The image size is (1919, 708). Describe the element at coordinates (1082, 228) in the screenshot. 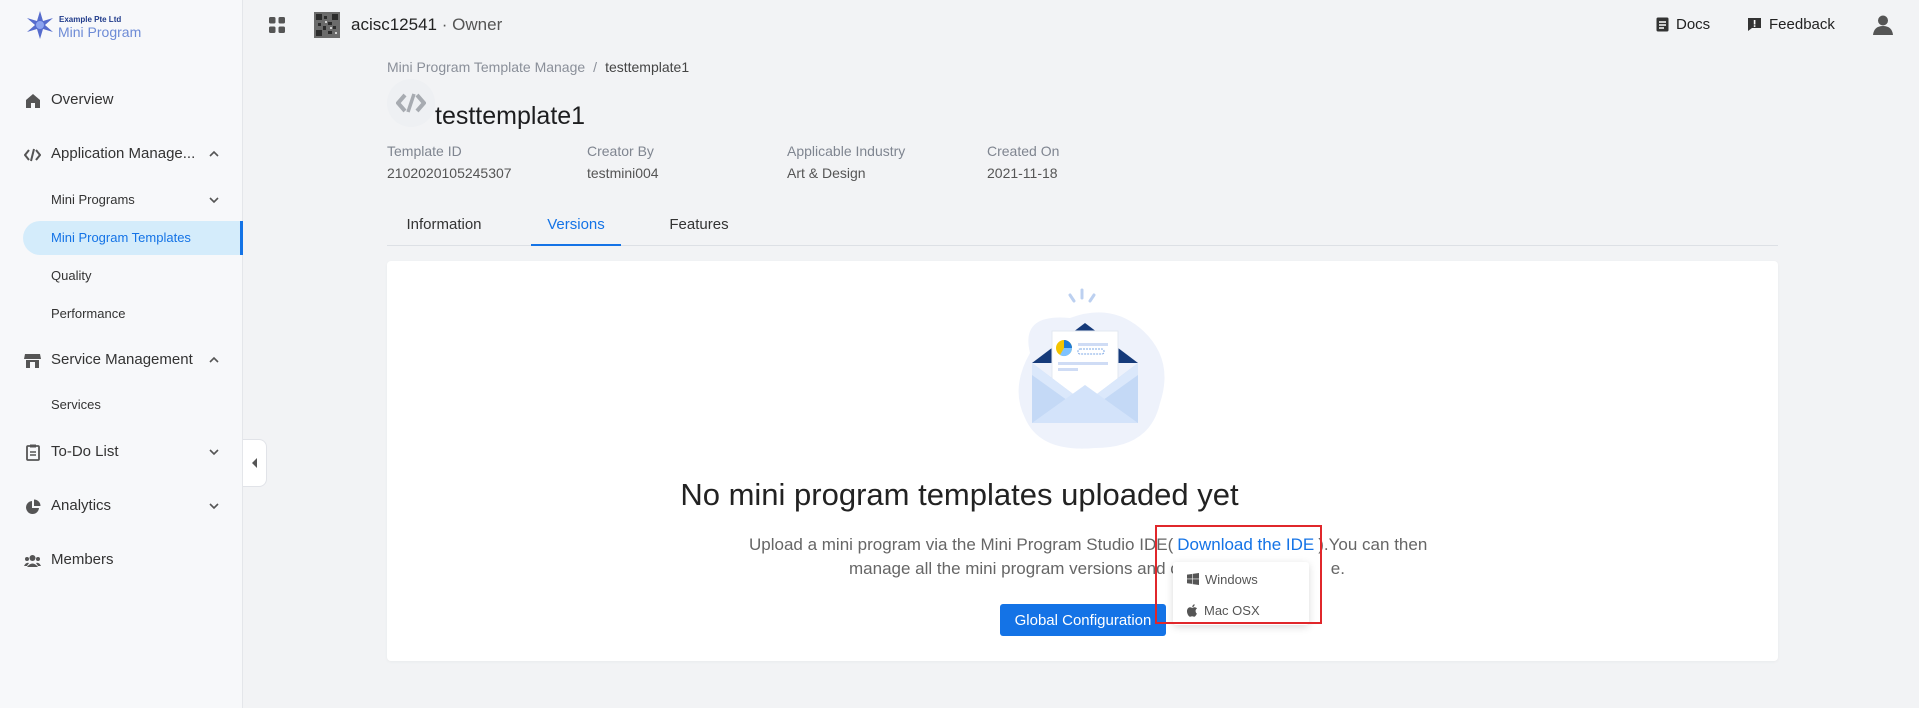

I see `tab-bar: Information Versions Features` at that location.